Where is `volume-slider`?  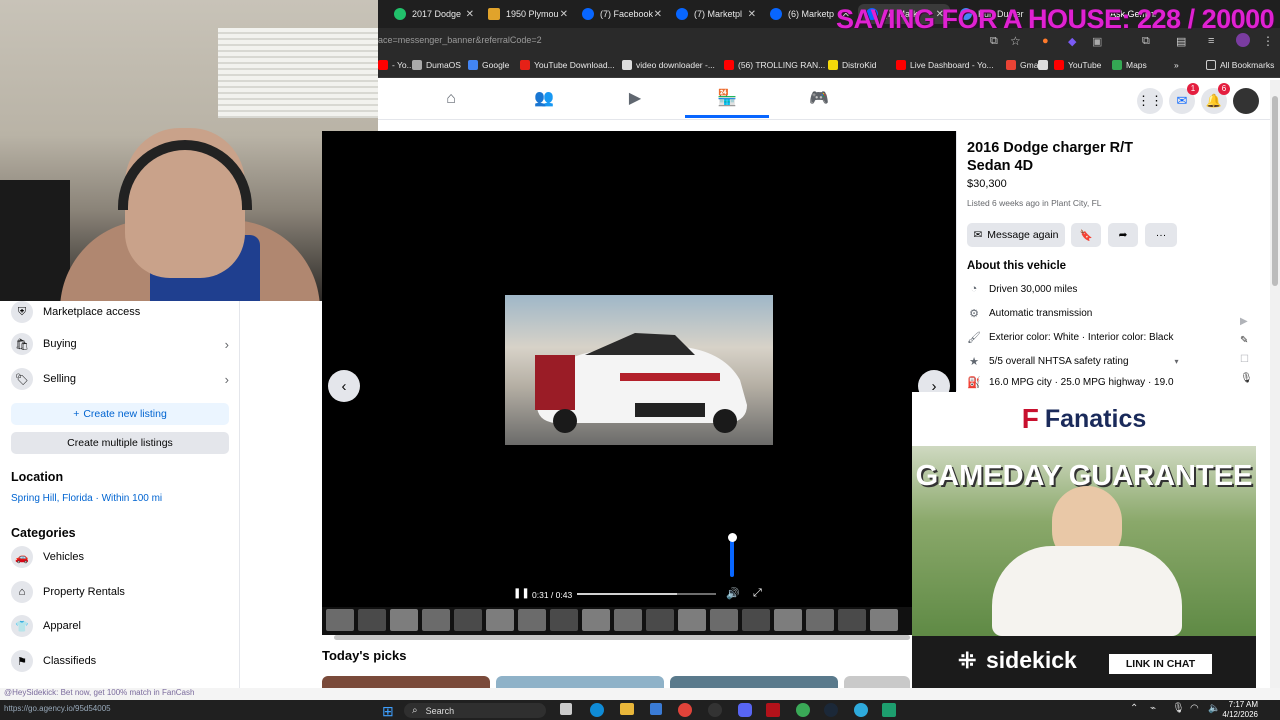 volume-slider is located at coordinates (732, 557).